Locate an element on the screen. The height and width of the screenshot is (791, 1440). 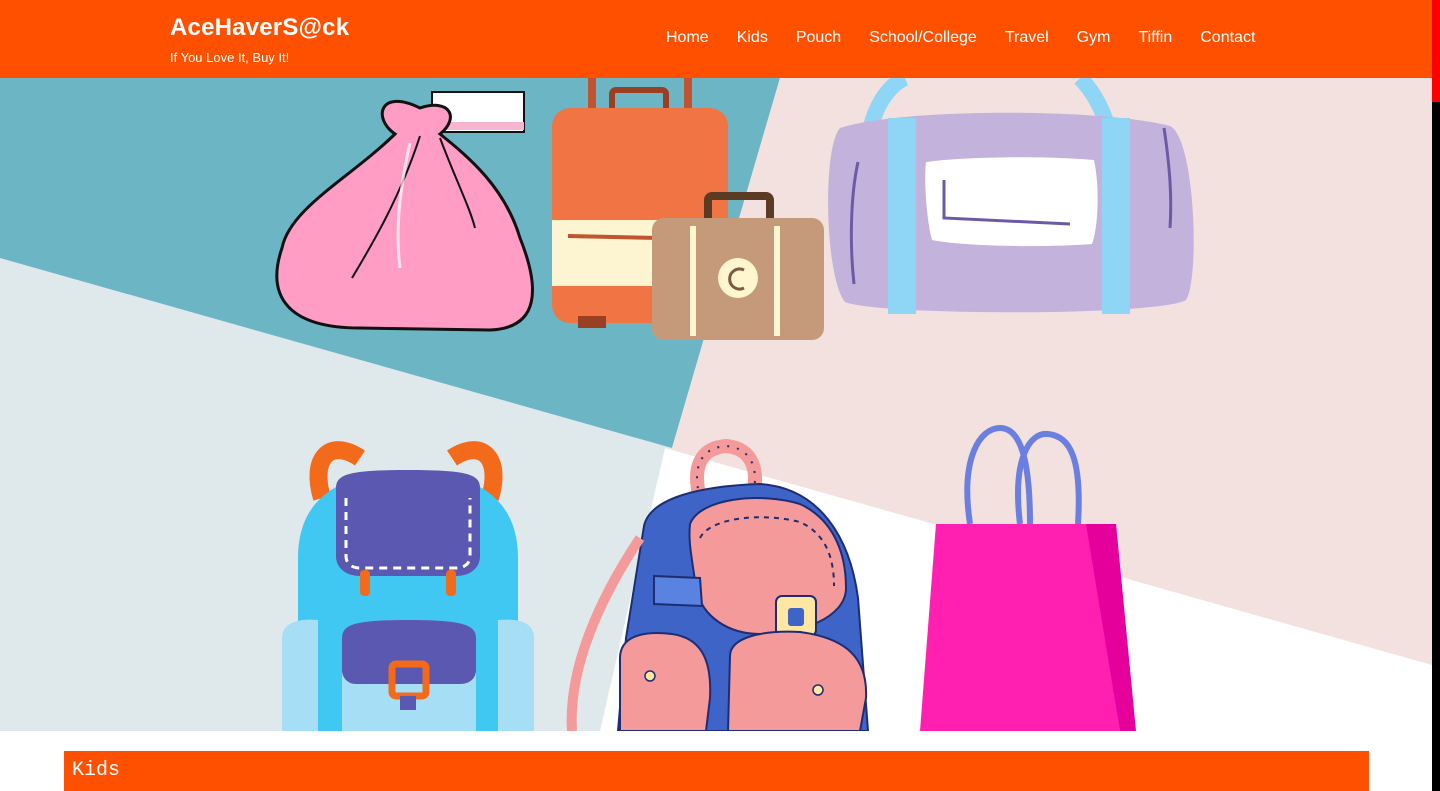
nav-tiffin: Tiffin is located at coordinates (1155, 38).